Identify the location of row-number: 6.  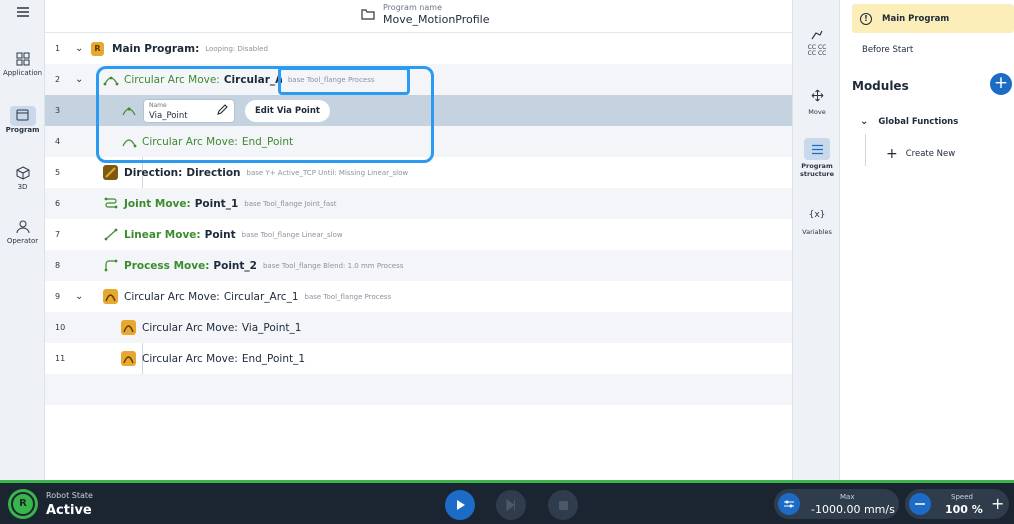
(58, 203).